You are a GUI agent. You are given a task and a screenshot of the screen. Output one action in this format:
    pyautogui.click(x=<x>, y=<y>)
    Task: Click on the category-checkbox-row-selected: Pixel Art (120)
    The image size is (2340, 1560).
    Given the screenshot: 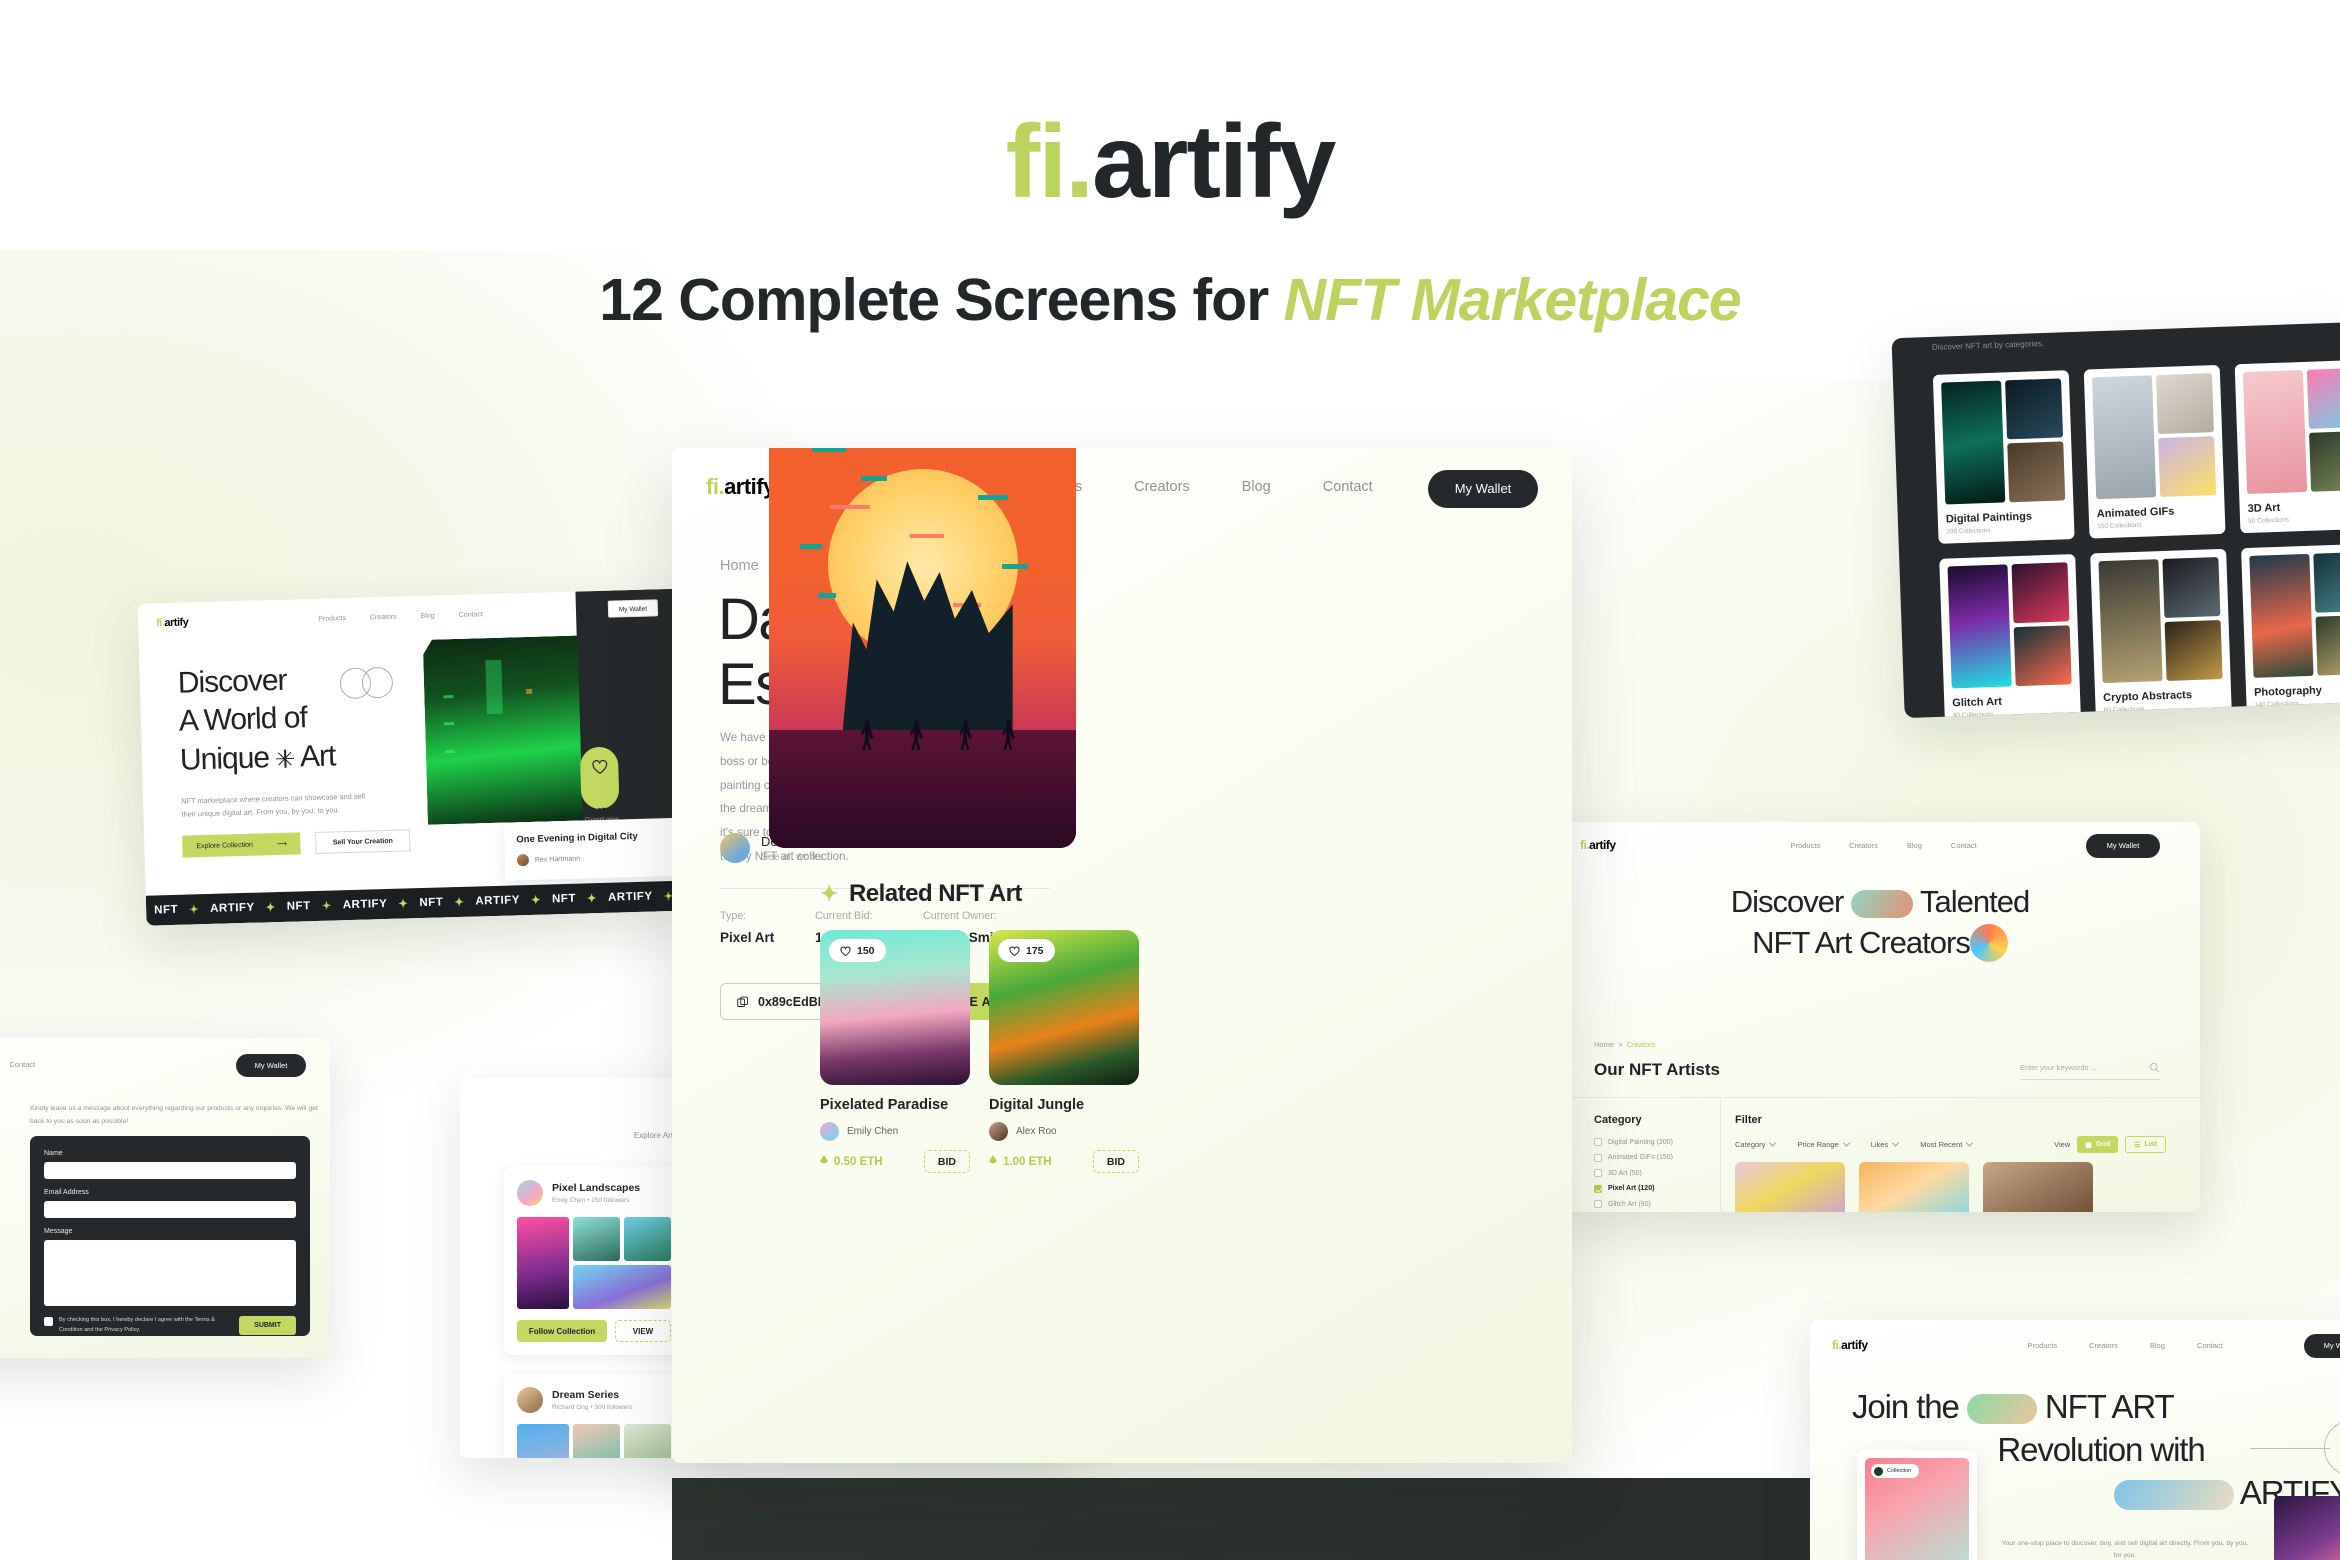 What is the action you would take?
    pyautogui.click(x=1634, y=1188)
    